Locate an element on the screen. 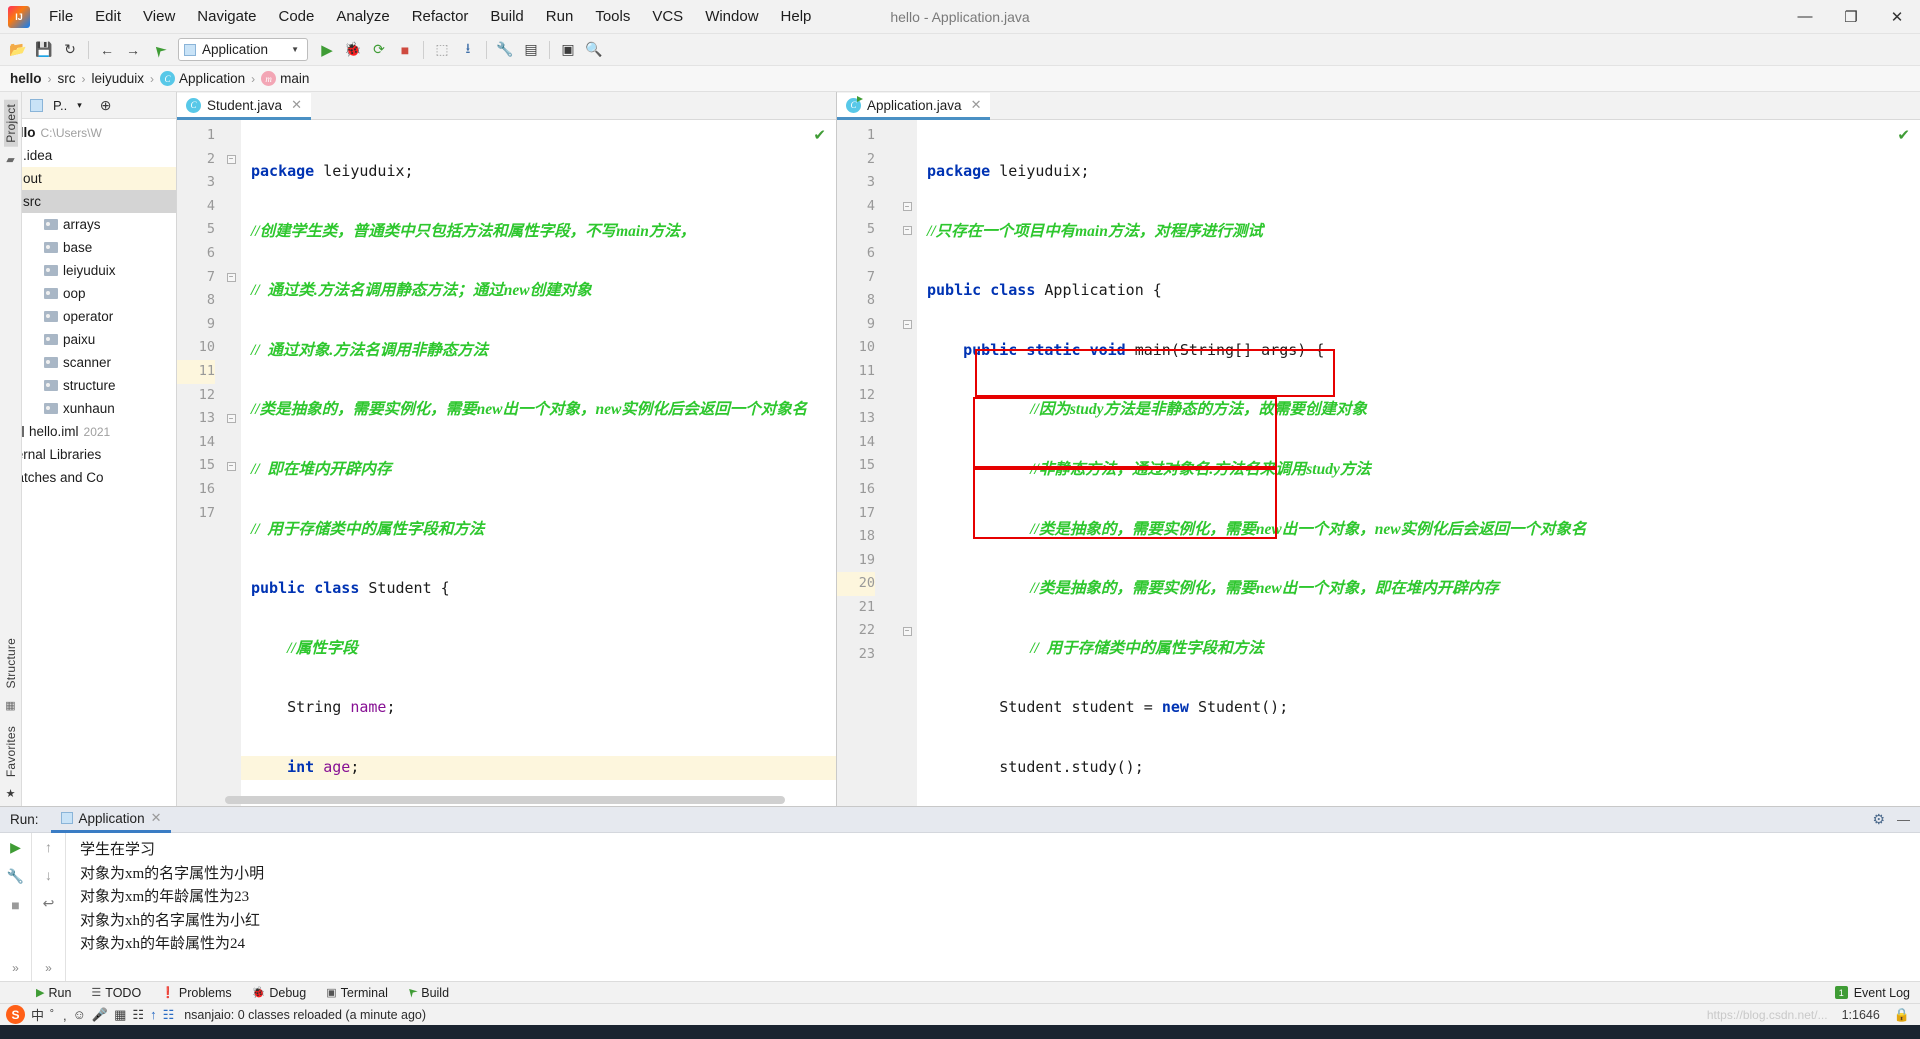 The height and width of the screenshot is (1039, 1920). tree-item-oop: oop is located at coordinates (99, 293).